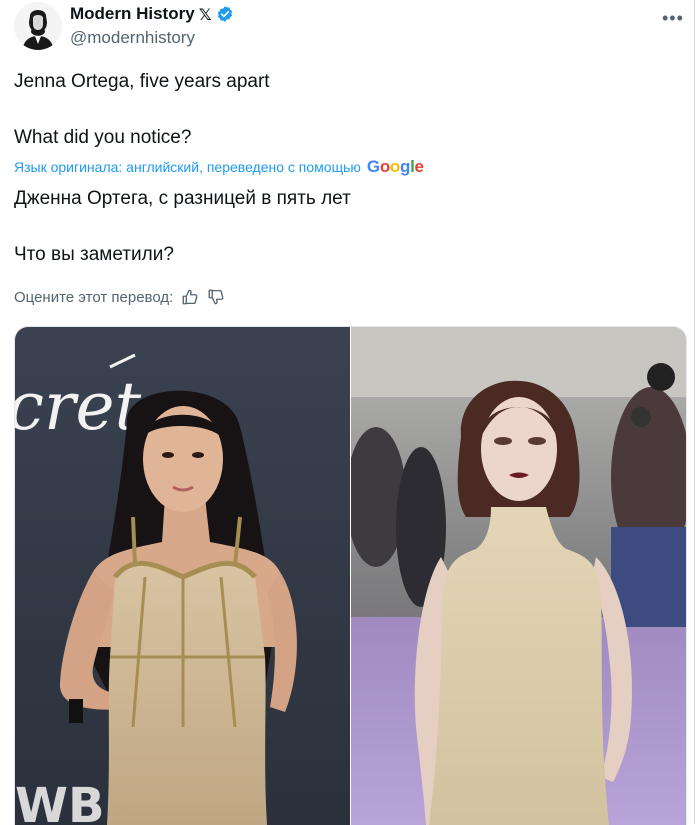 This screenshot has width=700, height=825. Describe the element at coordinates (182, 198) in the screenshot. I see `translated-text-line1: Дженна Ортега, с разницей в пять лет` at that location.